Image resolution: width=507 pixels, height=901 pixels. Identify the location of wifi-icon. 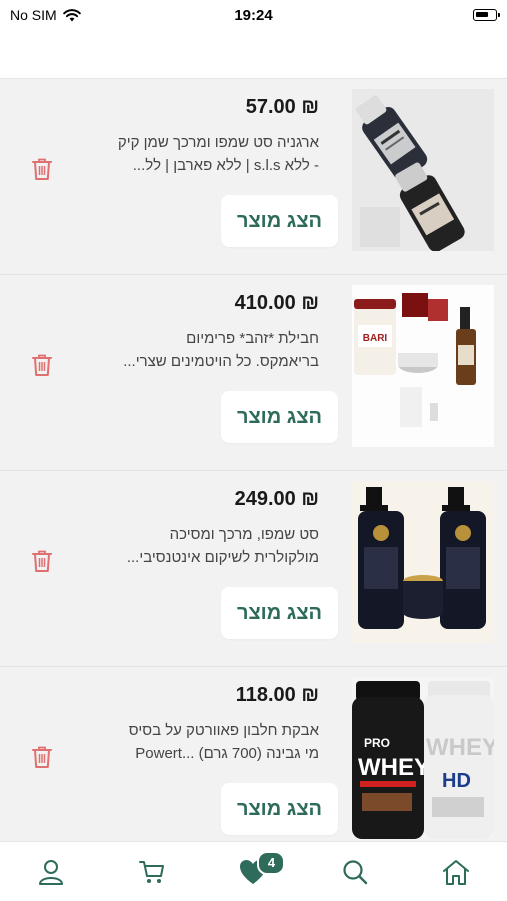
(71, 14).